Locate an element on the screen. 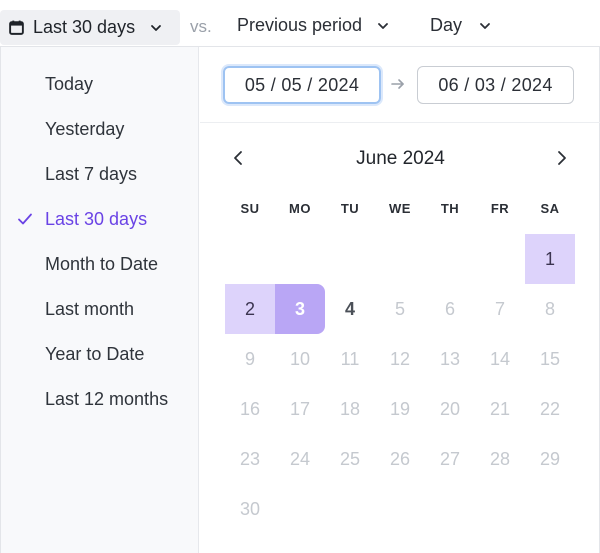  preset-label: Last month is located at coordinates (90, 308).